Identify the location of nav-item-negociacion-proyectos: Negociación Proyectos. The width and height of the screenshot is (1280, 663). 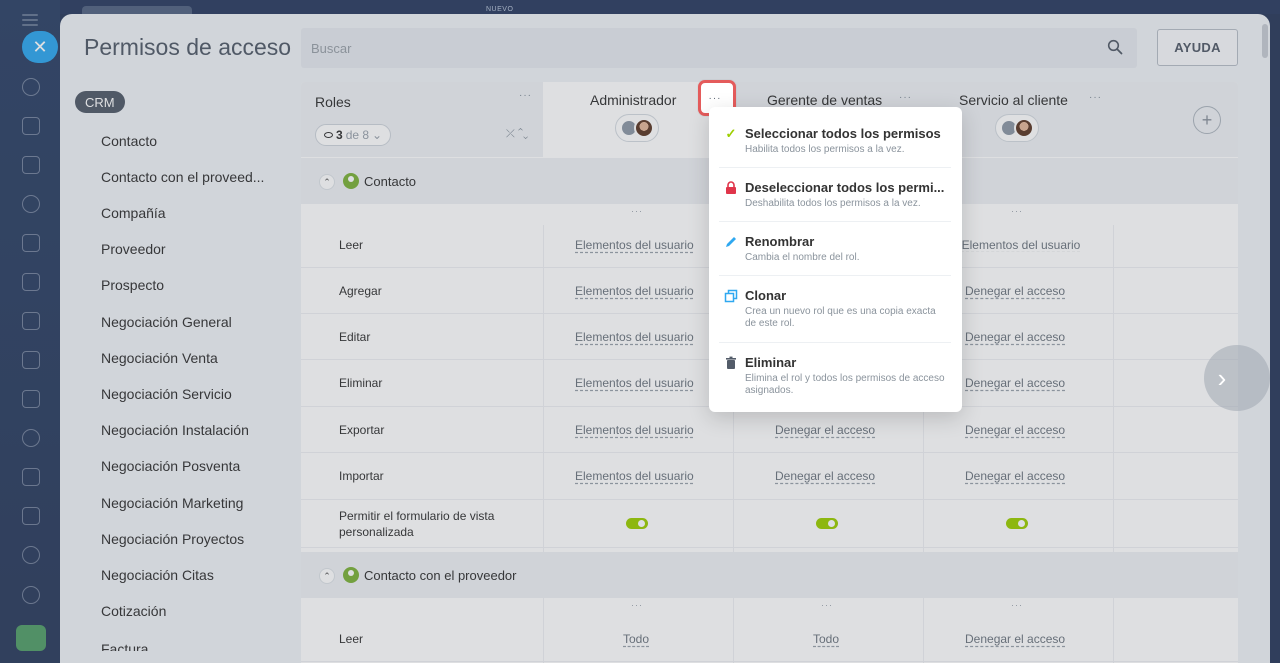
(172, 539).